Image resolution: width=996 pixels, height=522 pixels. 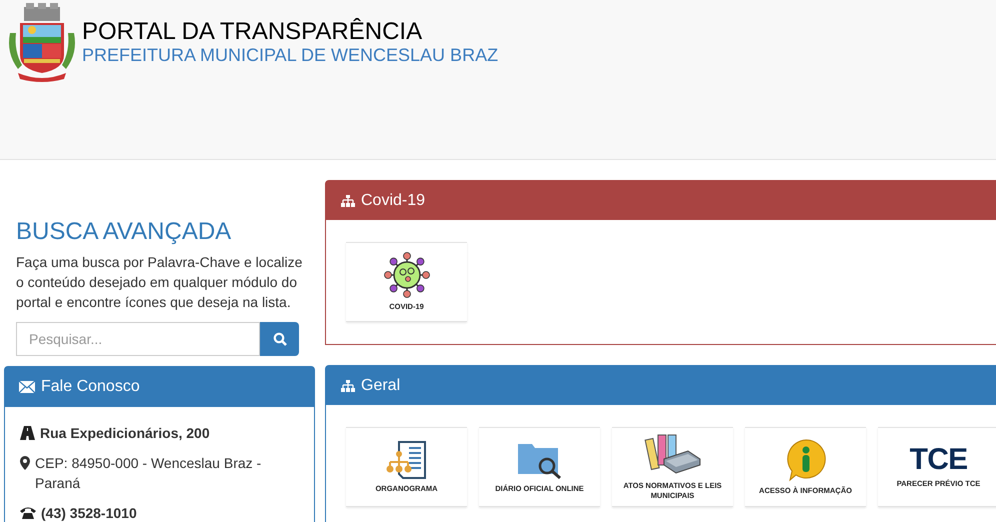 I want to click on search-heading: BUSCA AVANÇADA, so click(x=124, y=232).